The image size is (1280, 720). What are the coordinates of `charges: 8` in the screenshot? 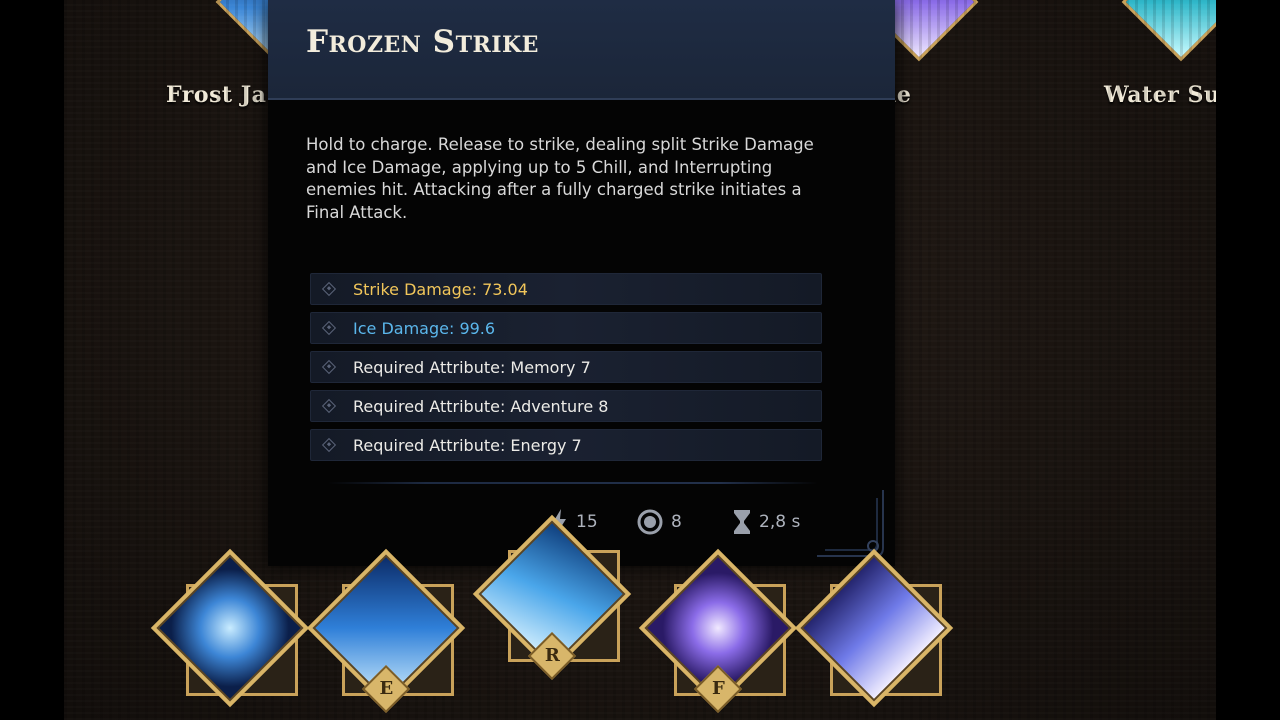 It's located at (659, 522).